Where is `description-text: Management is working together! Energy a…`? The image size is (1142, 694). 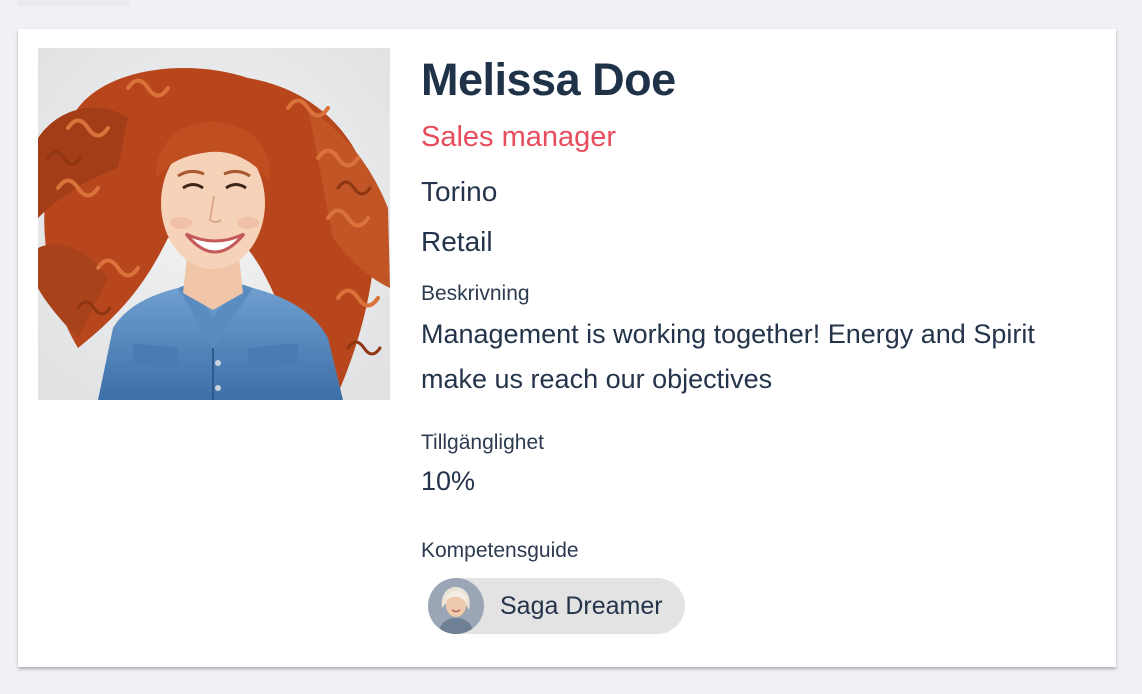 description-text: Management is working together! Energy a… is located at coordinates (728, 356).